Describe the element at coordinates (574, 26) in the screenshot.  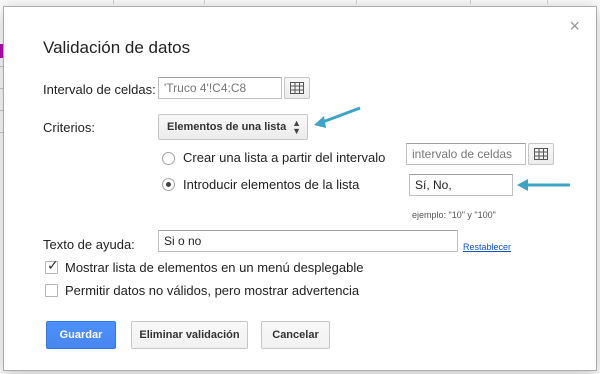
I see `close-icon: ×` at that location.